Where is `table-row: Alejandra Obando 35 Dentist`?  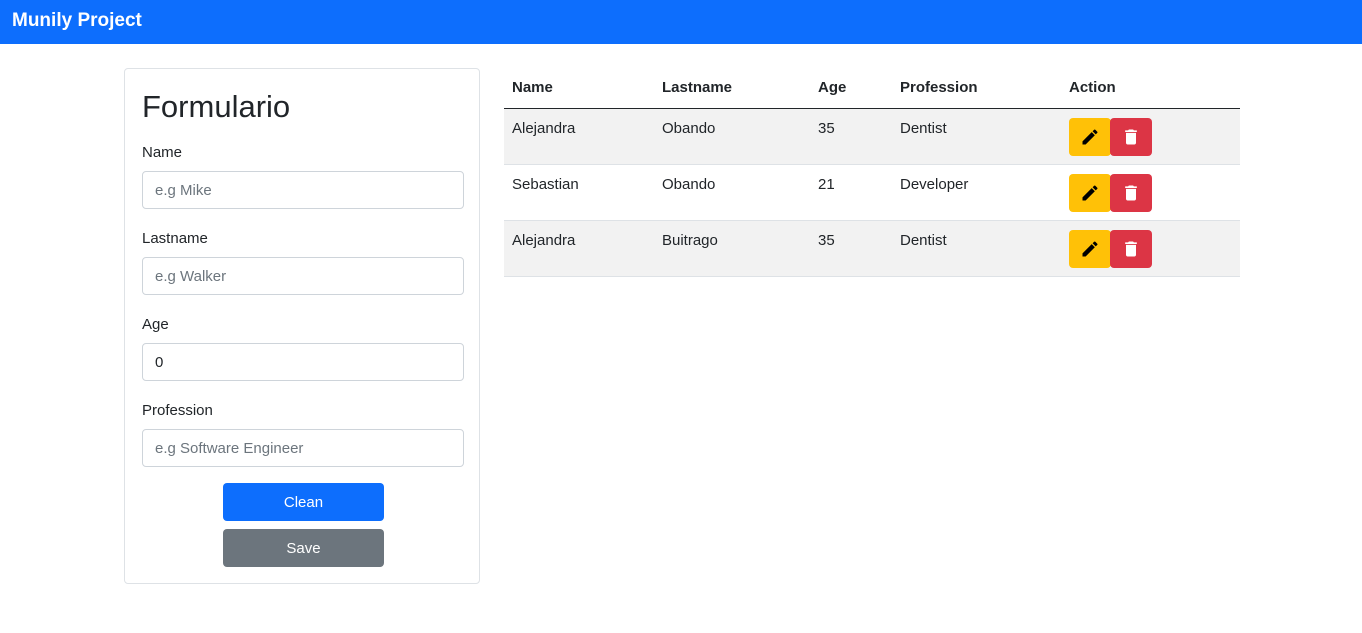
table-row: Alejandra Obando 35 Dentist is located at coordinates (872, 136).